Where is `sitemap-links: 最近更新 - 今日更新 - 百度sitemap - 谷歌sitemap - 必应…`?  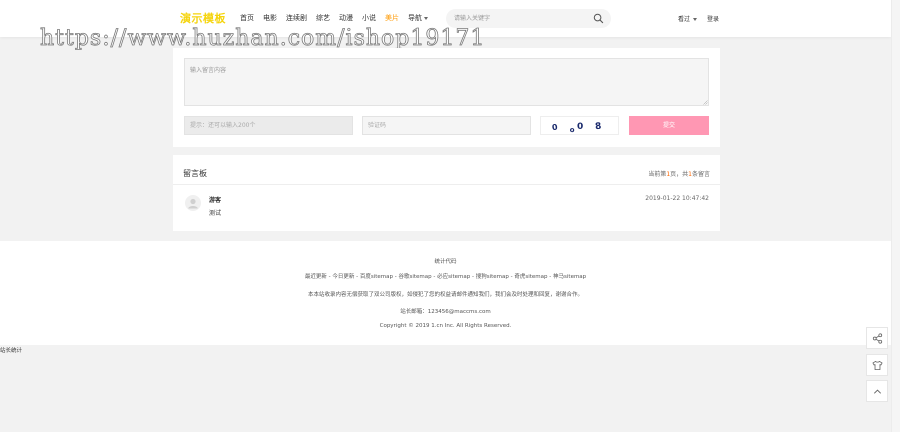 sitemap-links: 最近更新 - 今日更新 - 百度sitemap - 谷歌sitemap - 必应… is located at coordinates (445, 276).